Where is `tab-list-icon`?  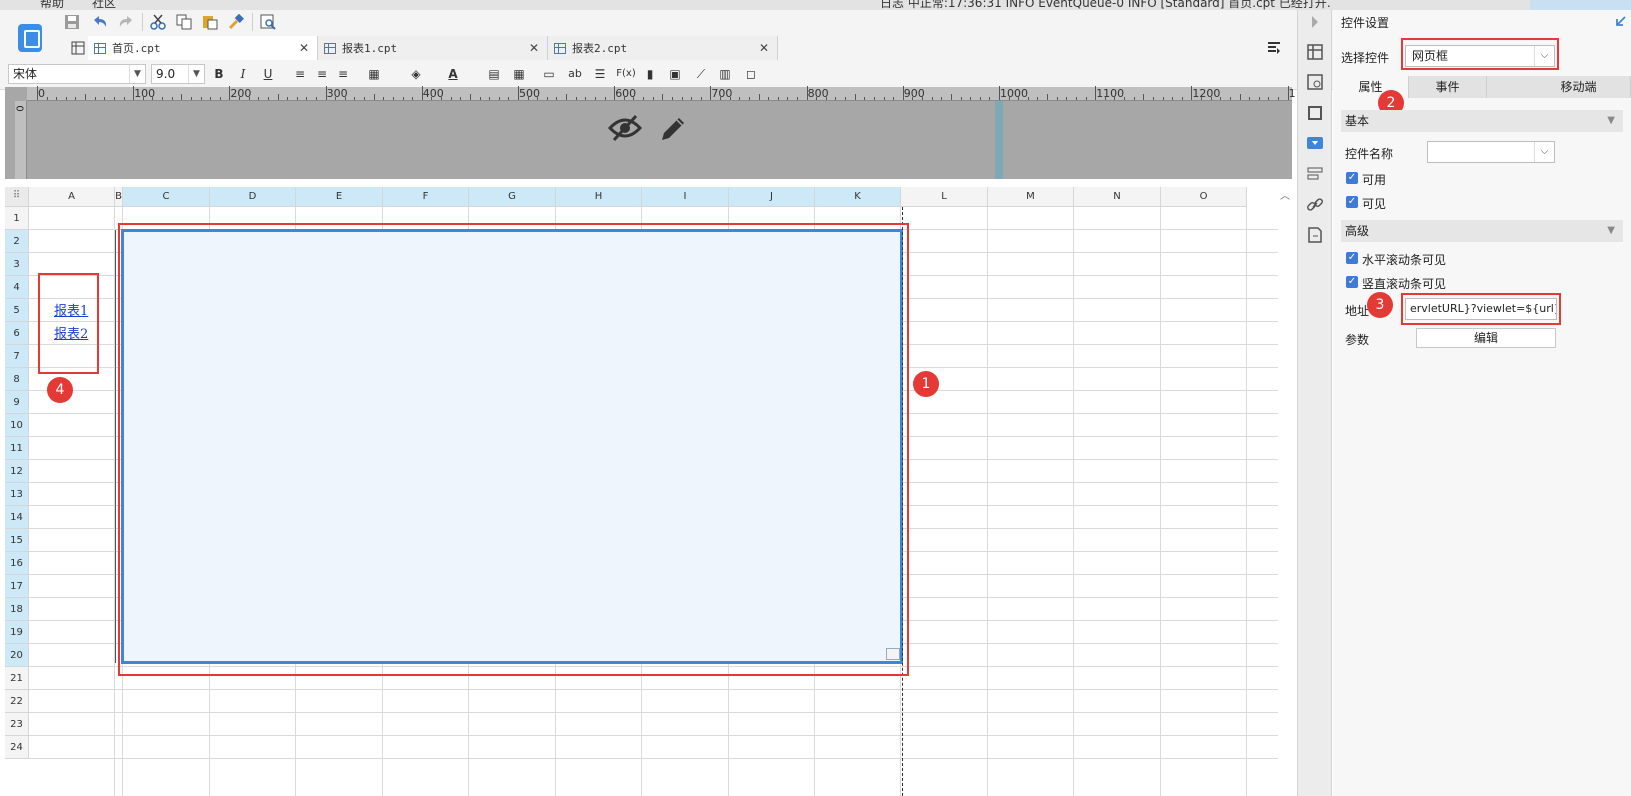 tab-list-icon is located at coordinates (1274, 48).